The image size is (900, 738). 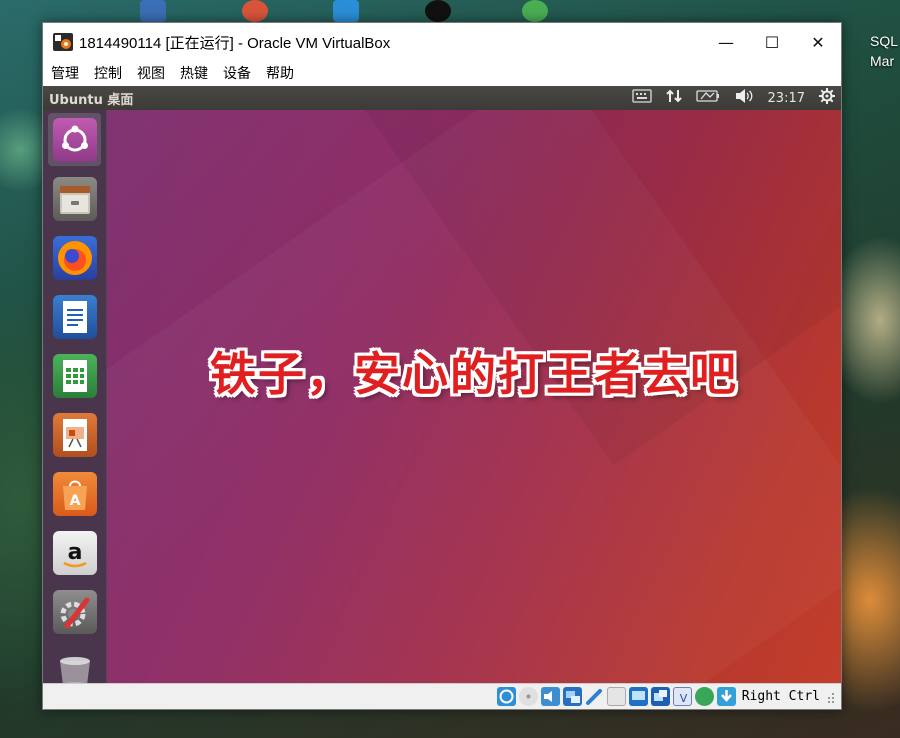 I want to click on qq-icon, so click(x=438, y=11).